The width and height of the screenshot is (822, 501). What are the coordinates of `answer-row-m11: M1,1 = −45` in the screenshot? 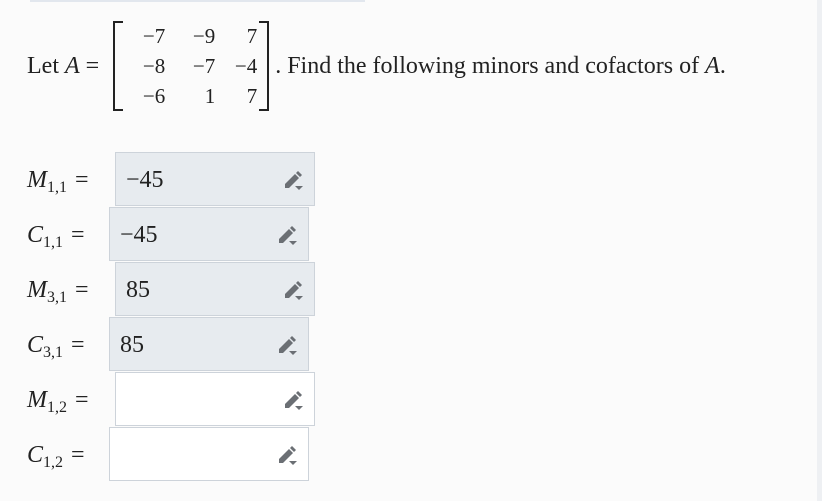 It's located at (158, 180).